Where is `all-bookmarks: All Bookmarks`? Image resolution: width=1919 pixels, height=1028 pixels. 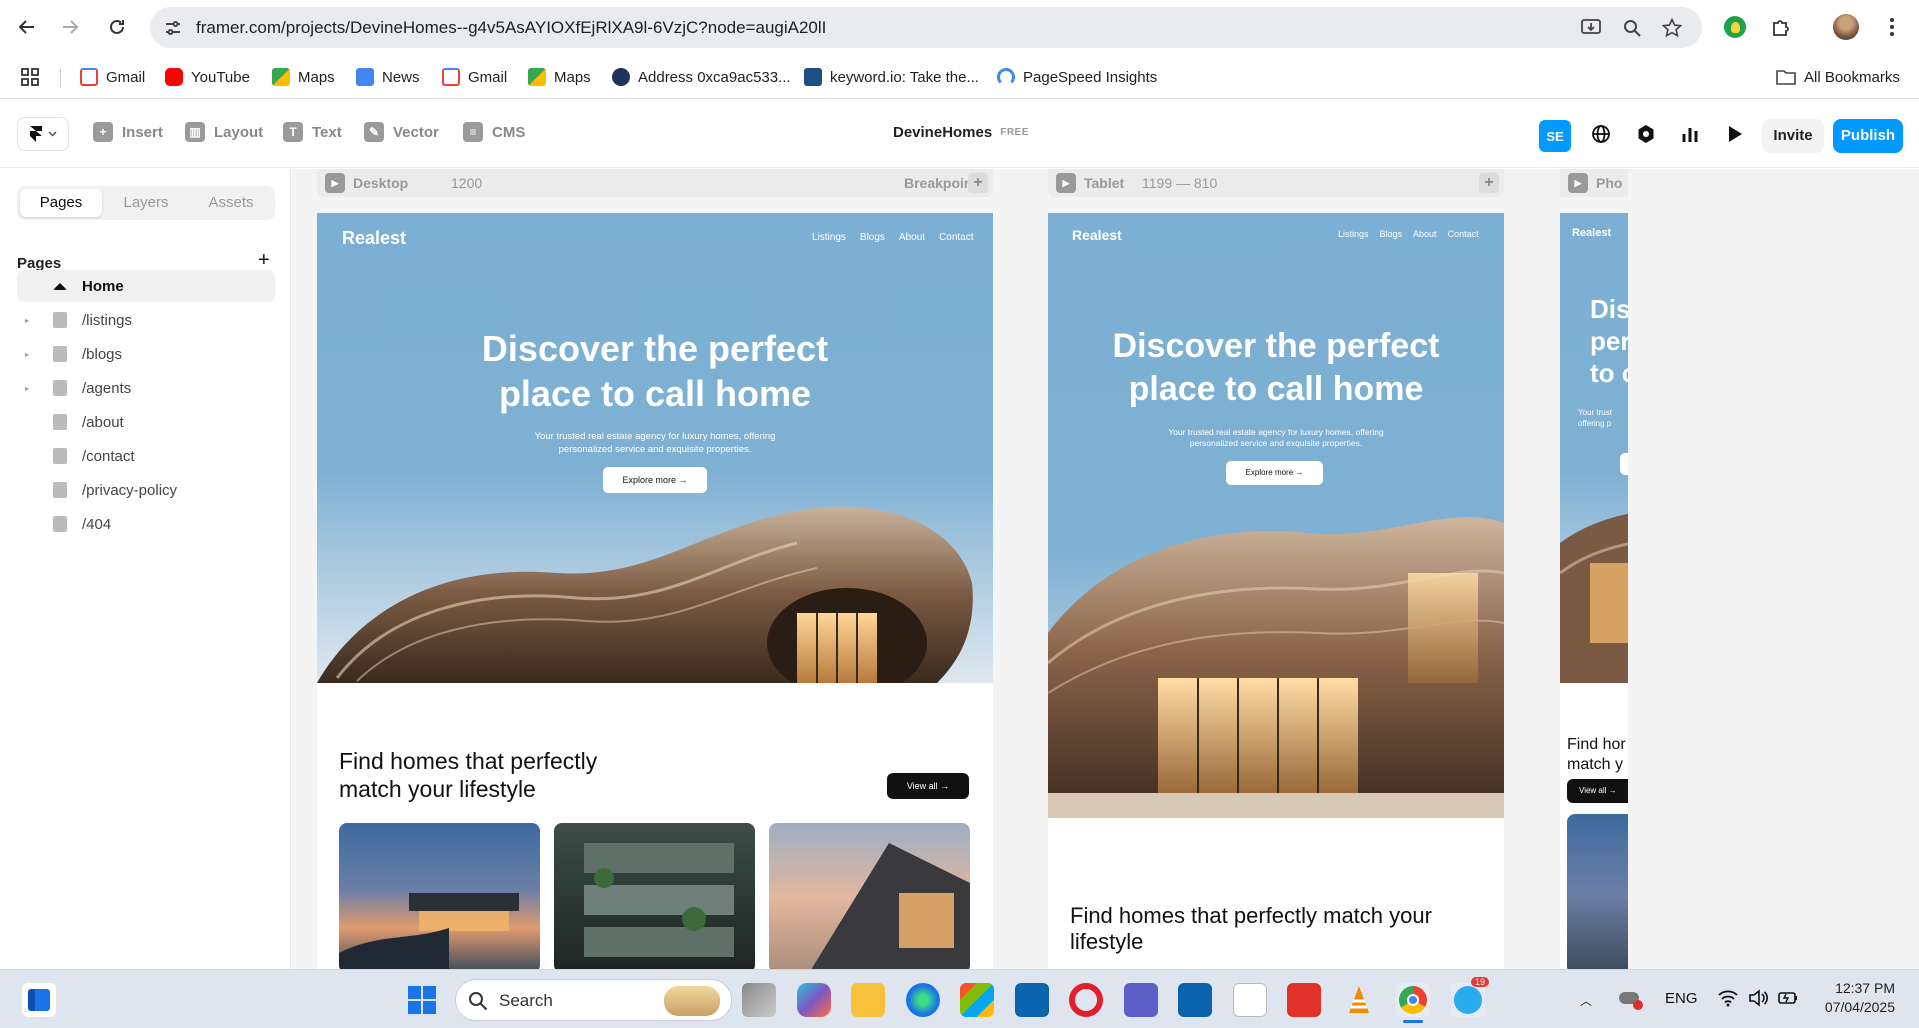
all-bookmarks: All Bookmarks is located at coordinates (1838, 77).